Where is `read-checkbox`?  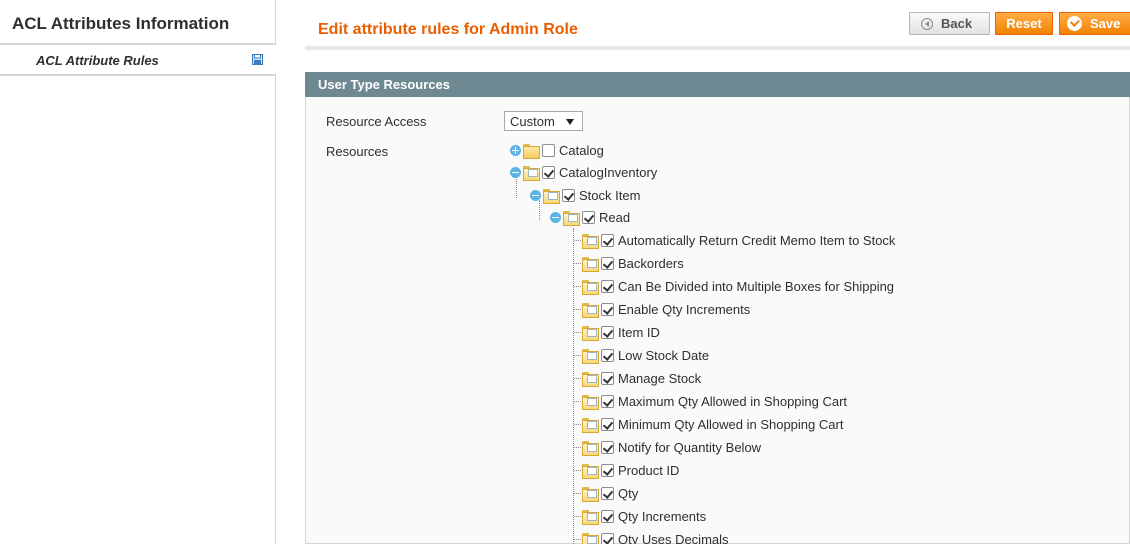
read-checkbox is located at coordinates (588, 217).